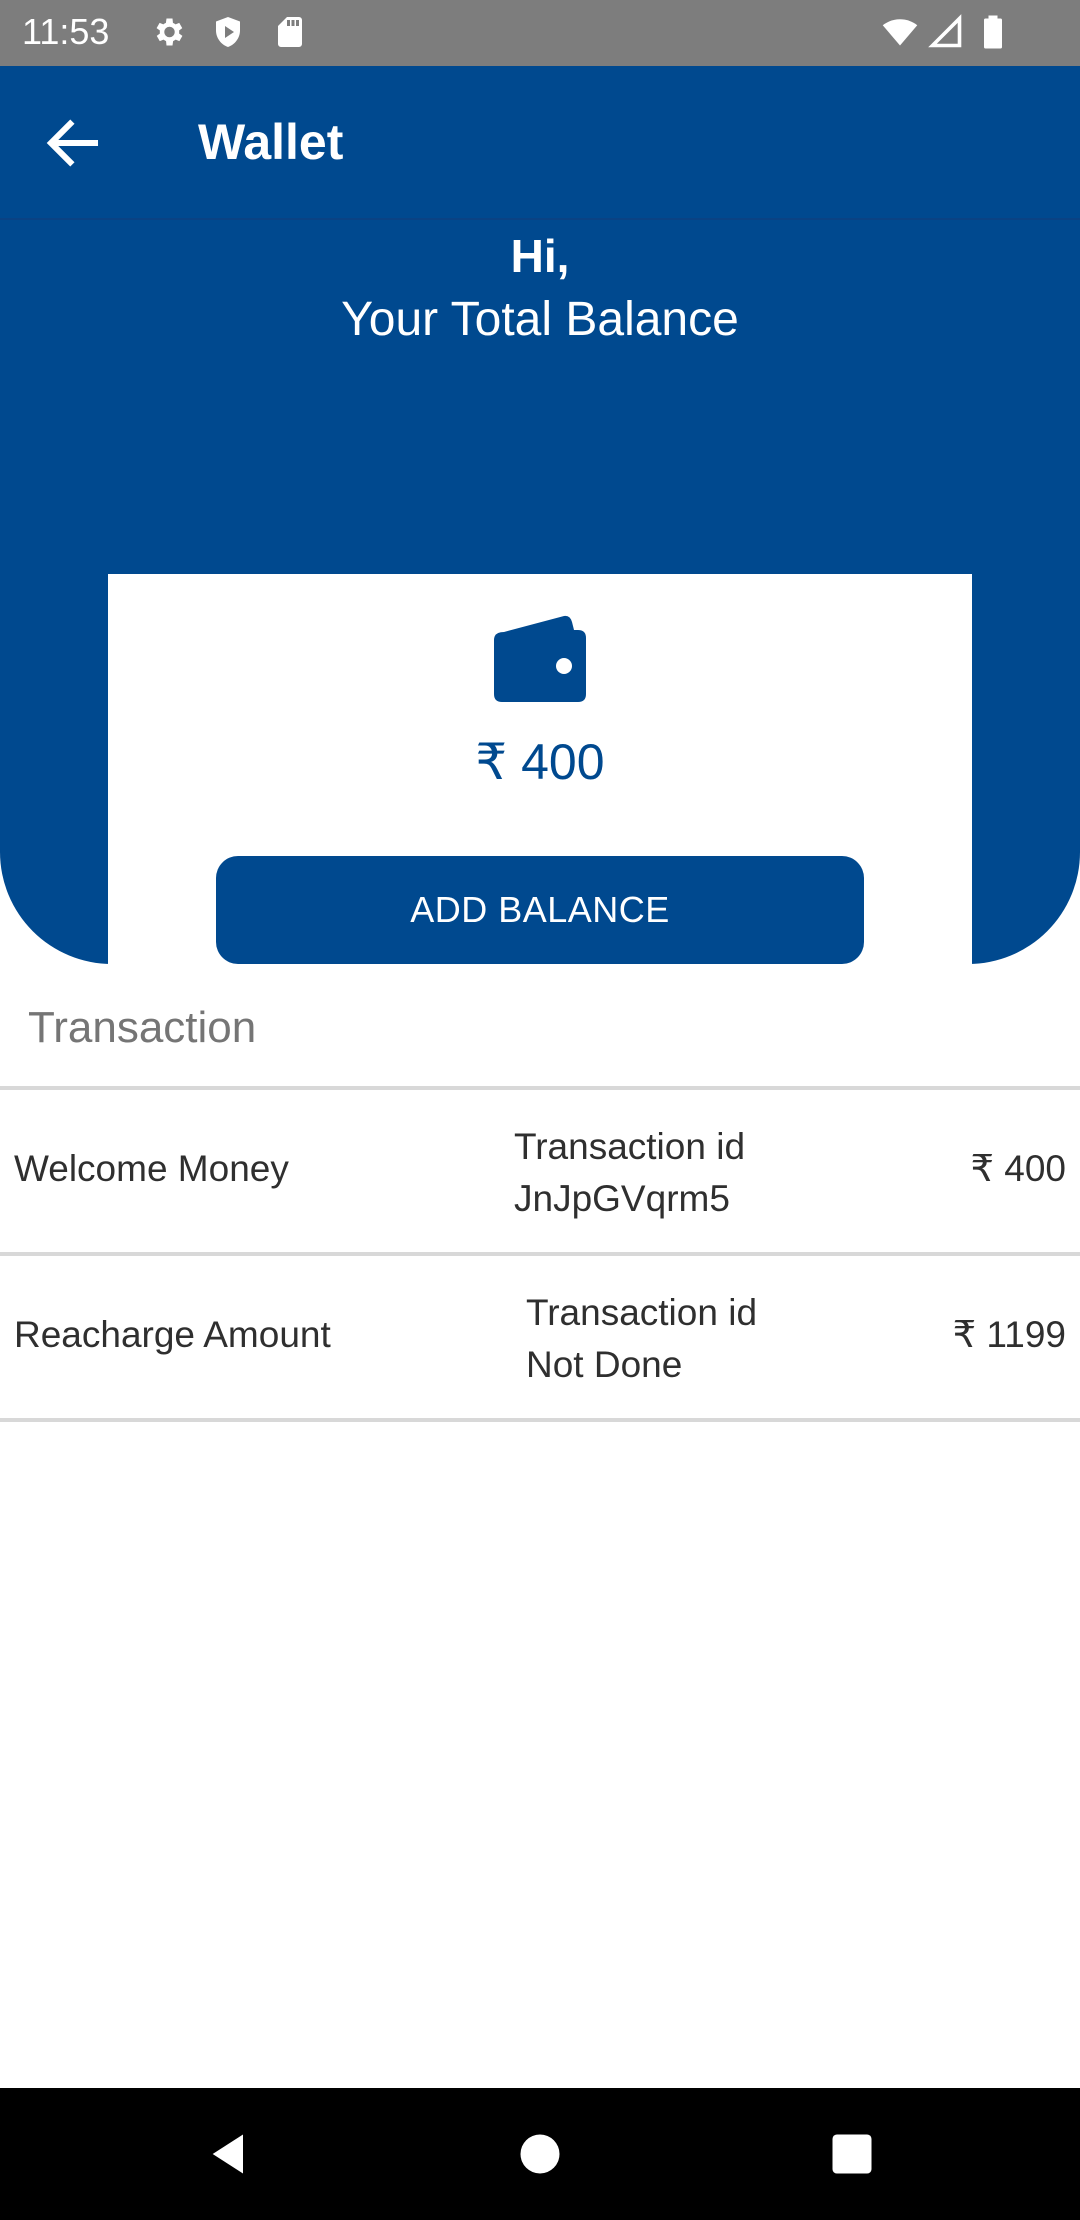 The image size is (1080, 2220). I want to click on transaction-id-value: Not Done, so click(604, 1364).